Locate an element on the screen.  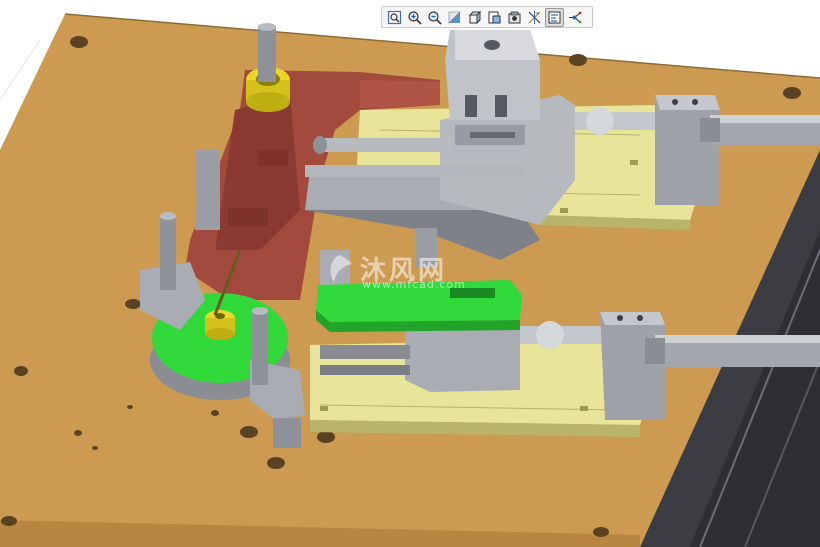
zoom-out-button is located at coordinates (434, 17).